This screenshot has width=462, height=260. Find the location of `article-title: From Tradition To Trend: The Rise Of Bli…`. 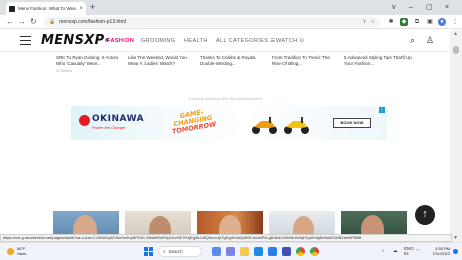

article-title: From Tradition To Trend: The Rise Of Bli… is located at coordinates (306, 61).